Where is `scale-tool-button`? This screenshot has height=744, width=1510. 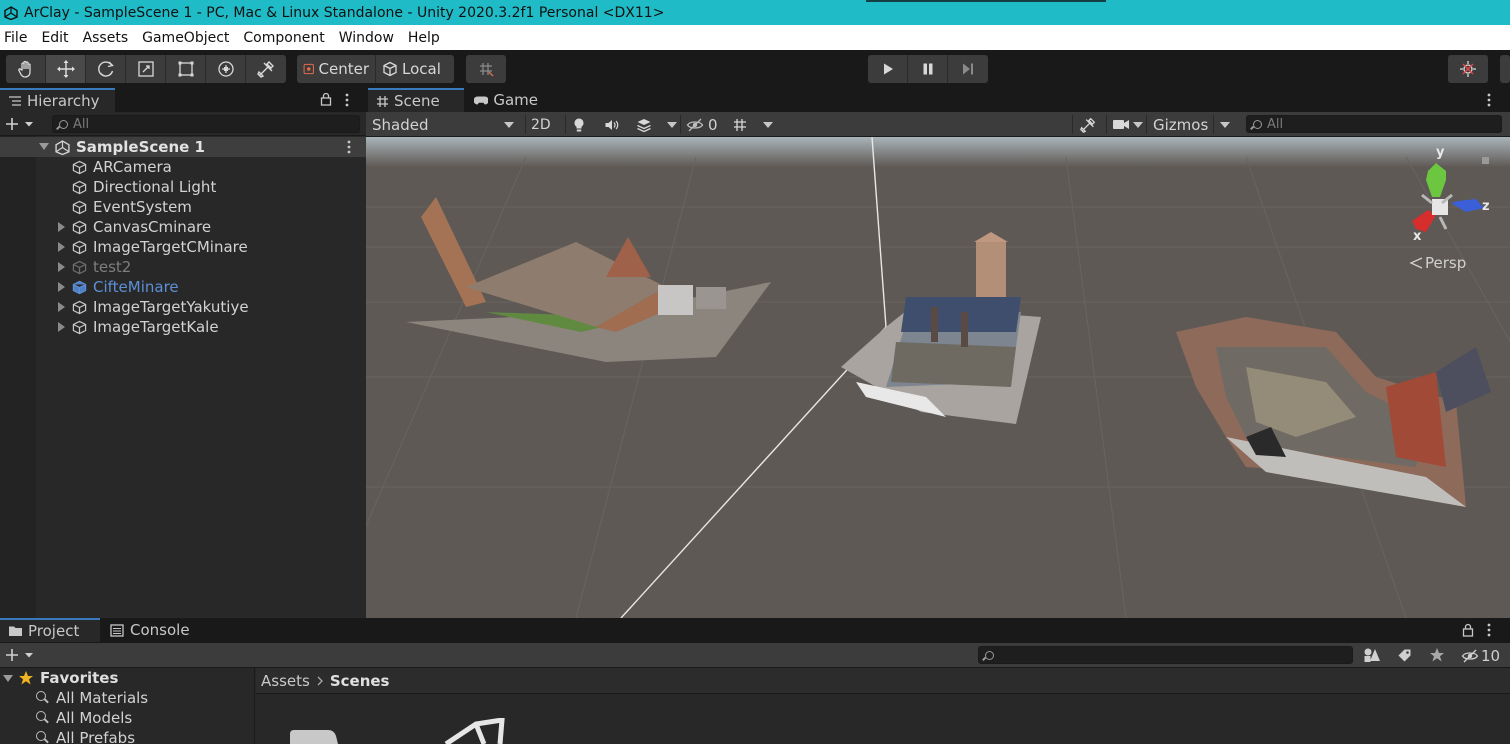
scale-tool-button is located at coordinates (146, 69).